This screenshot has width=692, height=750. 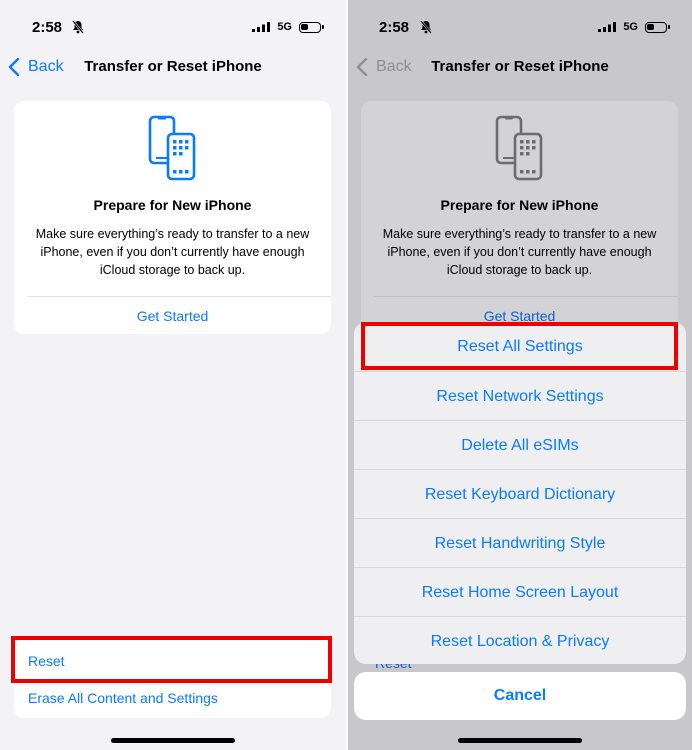 I want to click on reset-keyboard-dictionary-option: Reset Keyboard Dictionary, so click(x=520, y=493).